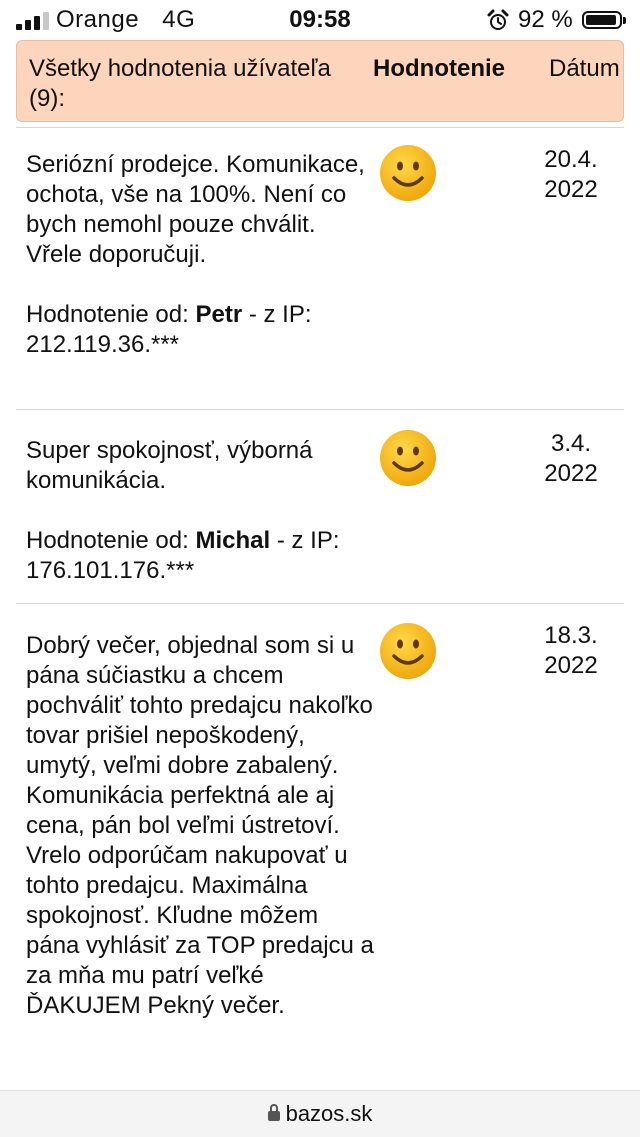 The image size is (640, 1137). What do you see at coordinates (180, 83) in the screenshot?
I see `header-all-ratings: Všetky hodnotenia užívateľa (9):` at bounding box center [180, 83].